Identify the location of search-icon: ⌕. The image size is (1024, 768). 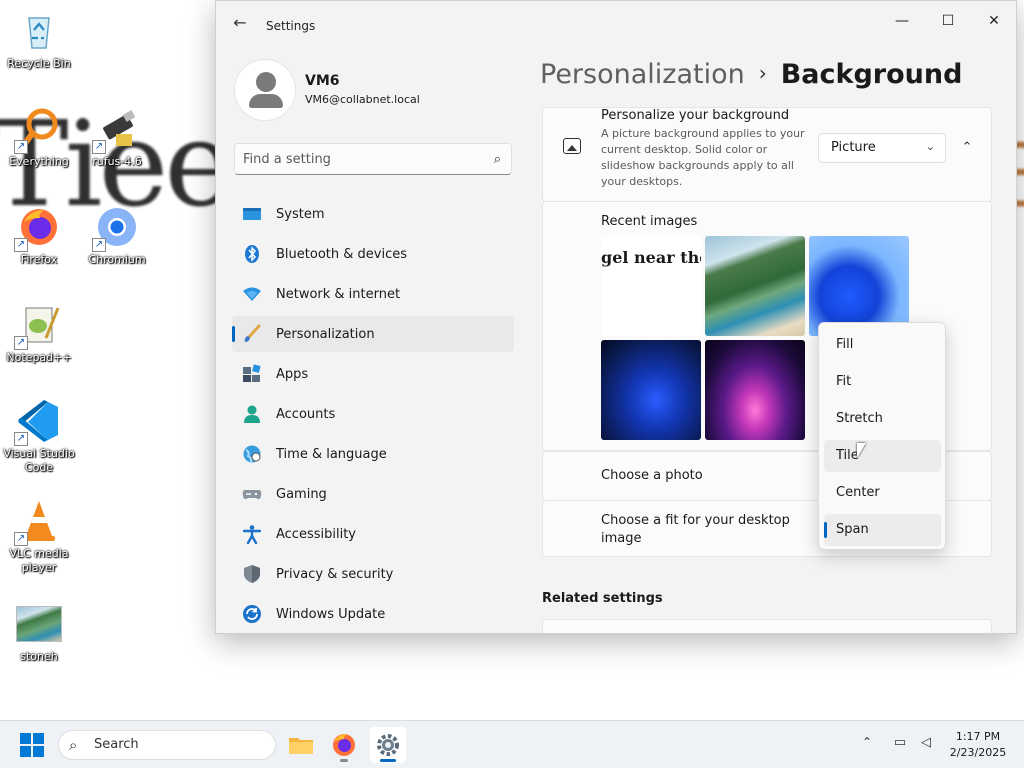
(497, 159).